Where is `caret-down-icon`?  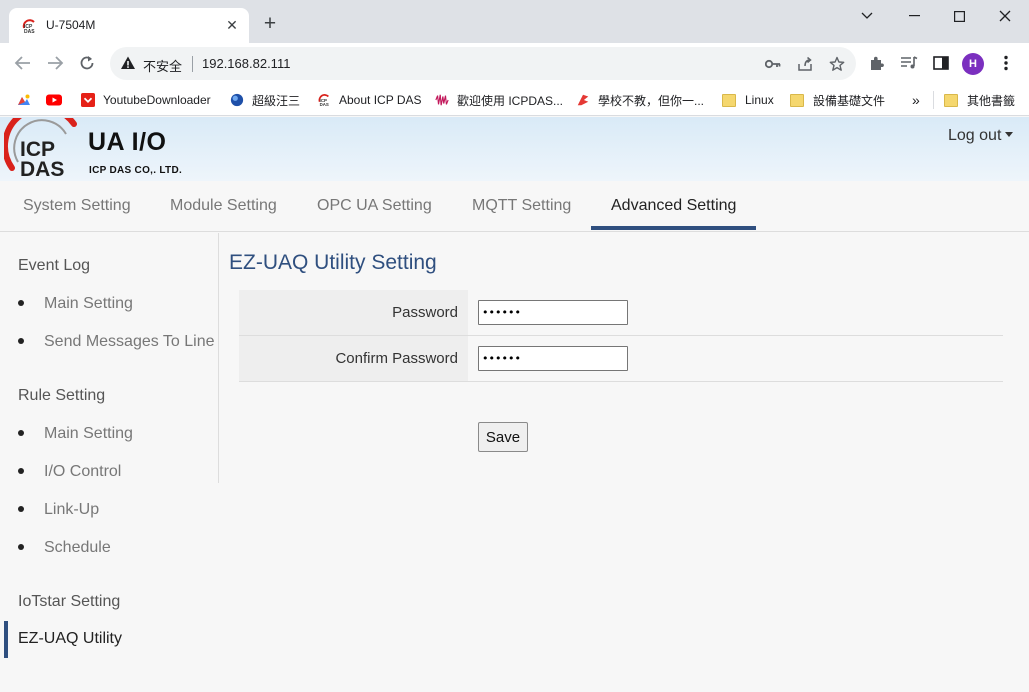 caret-down-icon is located at coordinates (1009, 134).